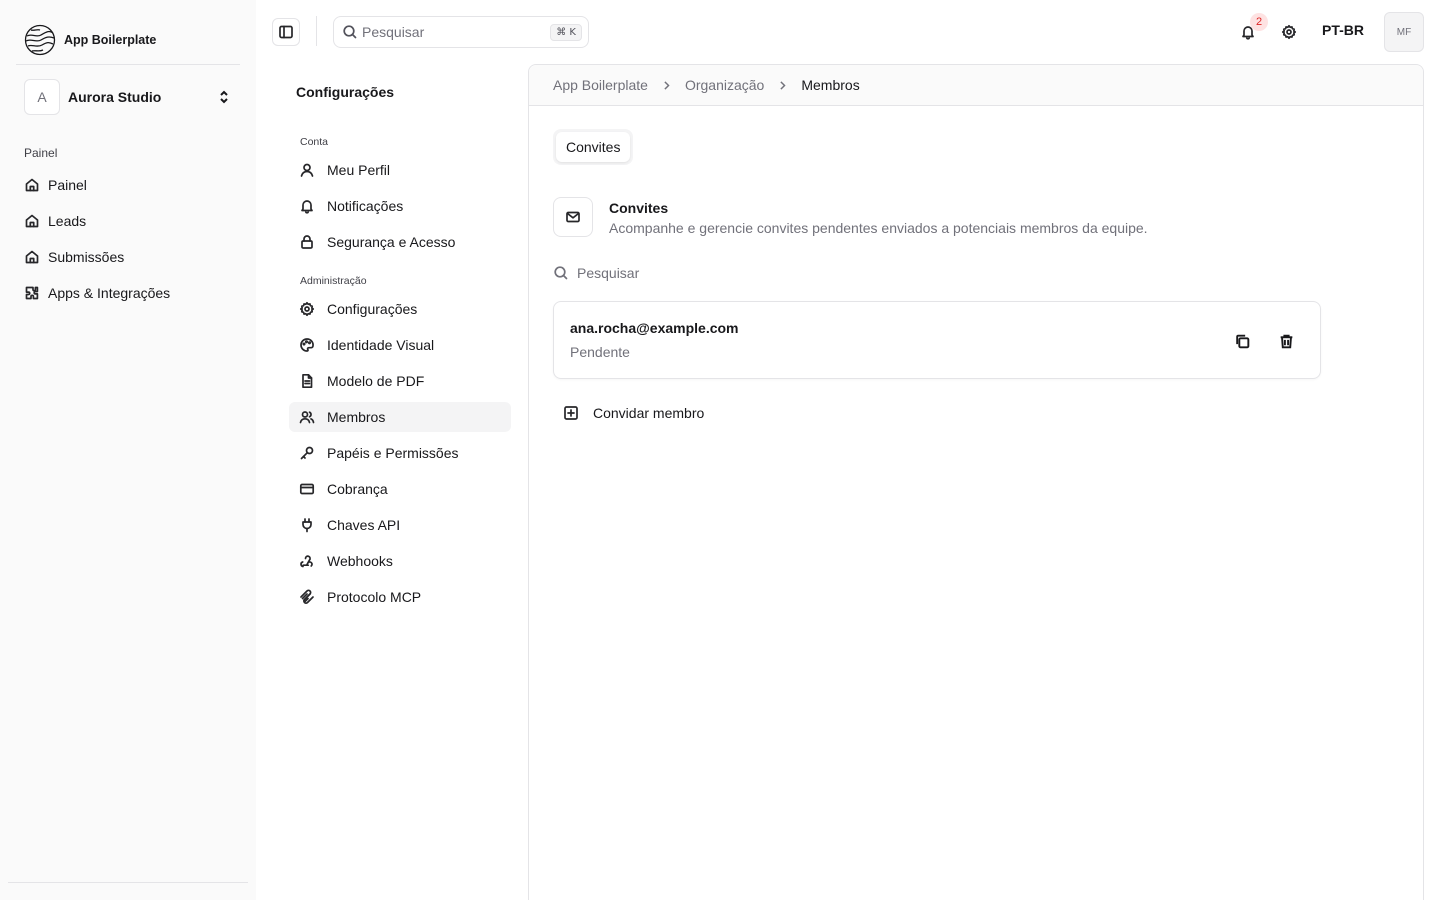  I want to click on settings-item-meu-perfil: Meu Perfil, so click(400, 170).